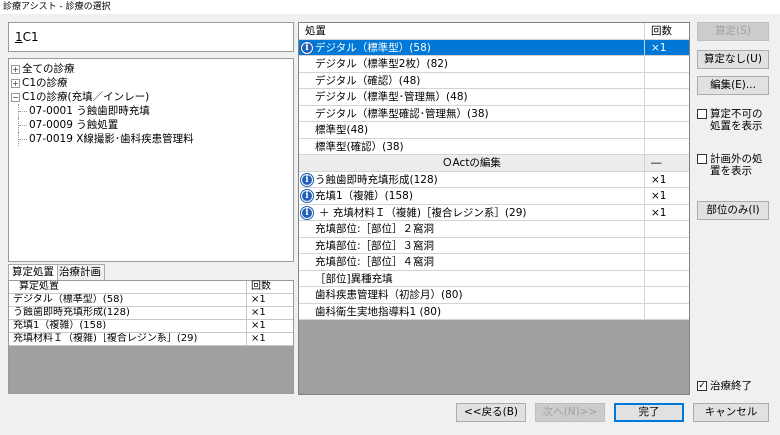 The height and width of the screenshot is (435, 780). Describe the element at coordinates (382, 64) in the screenshot. I see `grid-cell-label: デジタル（標準型2枚）(82)` at that location.